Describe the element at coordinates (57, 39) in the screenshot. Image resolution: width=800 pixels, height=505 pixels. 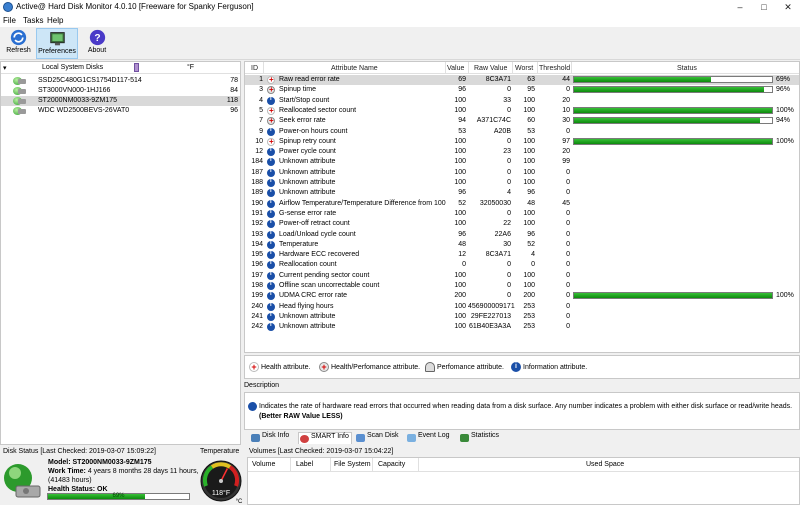
I see `preferences-icon` at that location.